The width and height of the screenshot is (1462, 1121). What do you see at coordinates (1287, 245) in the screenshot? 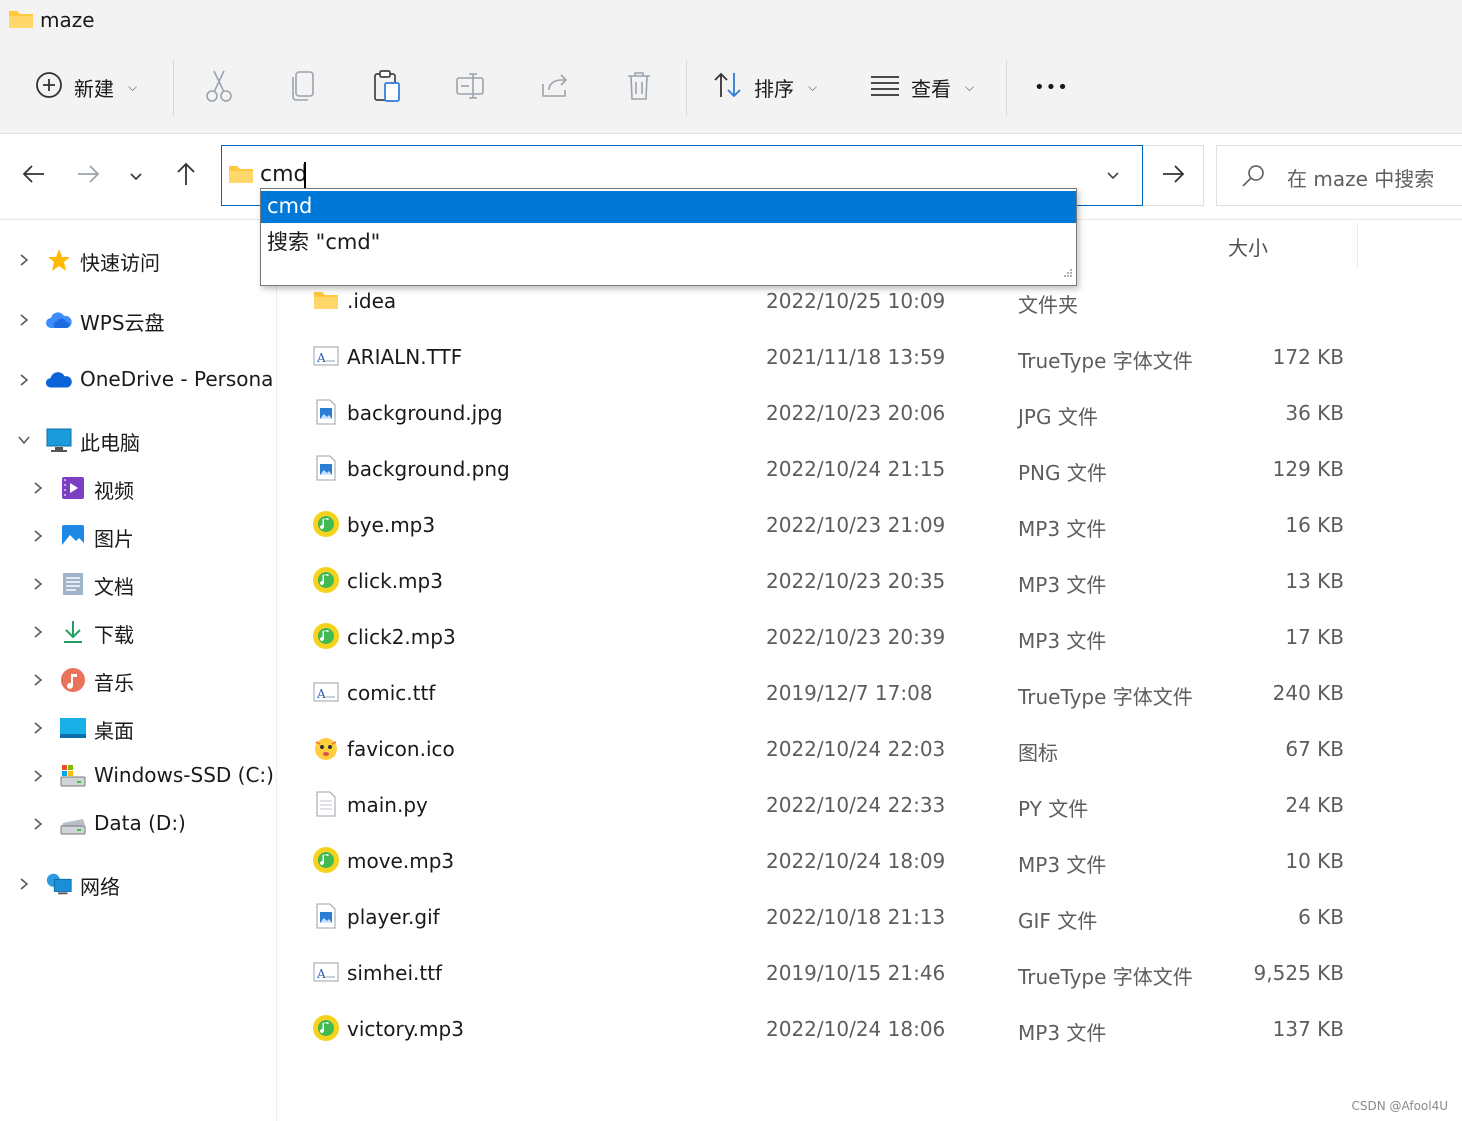
I see `column-header-size: 大小` at bounding box center [1287, 245].